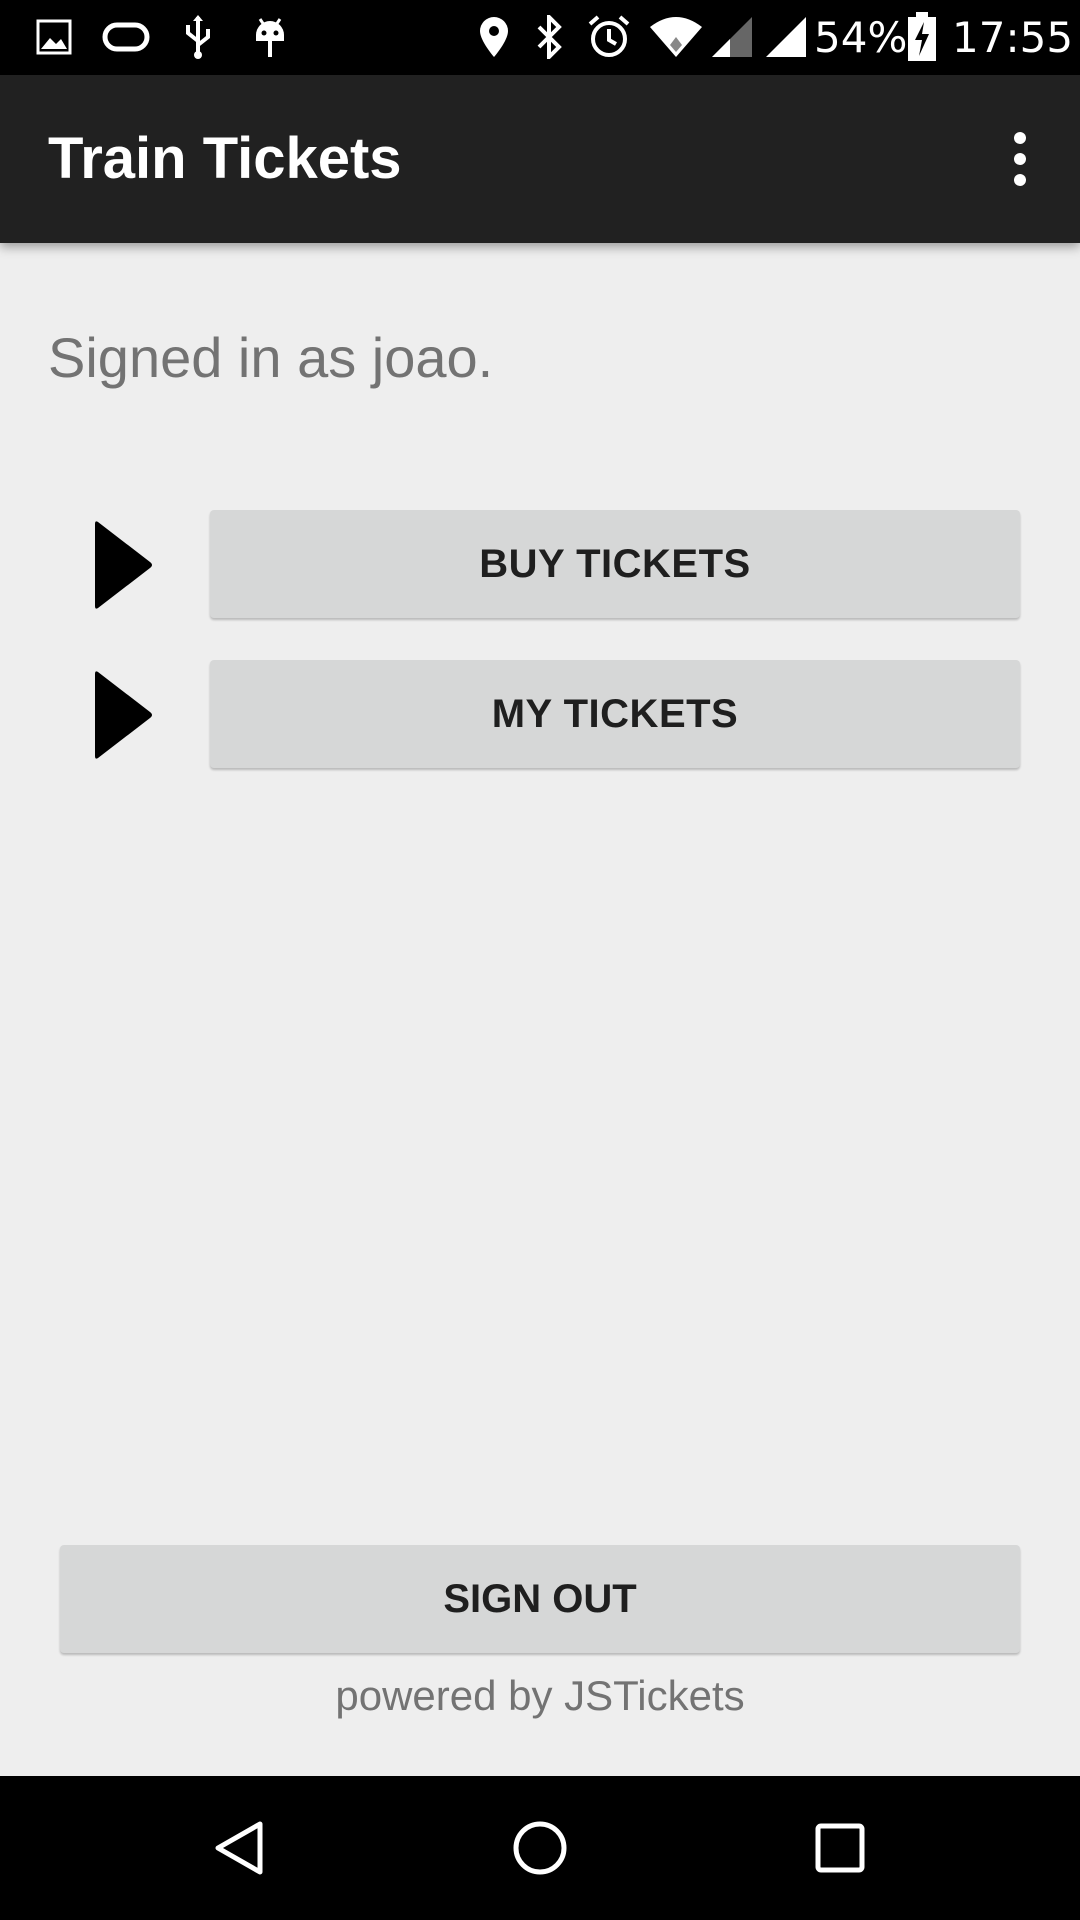 The height and width of the screenshot is (1920, 1080). Describe the element at coordinates (225, 158) in the screenshot. I see `app-title: Train Tickets` at that location.